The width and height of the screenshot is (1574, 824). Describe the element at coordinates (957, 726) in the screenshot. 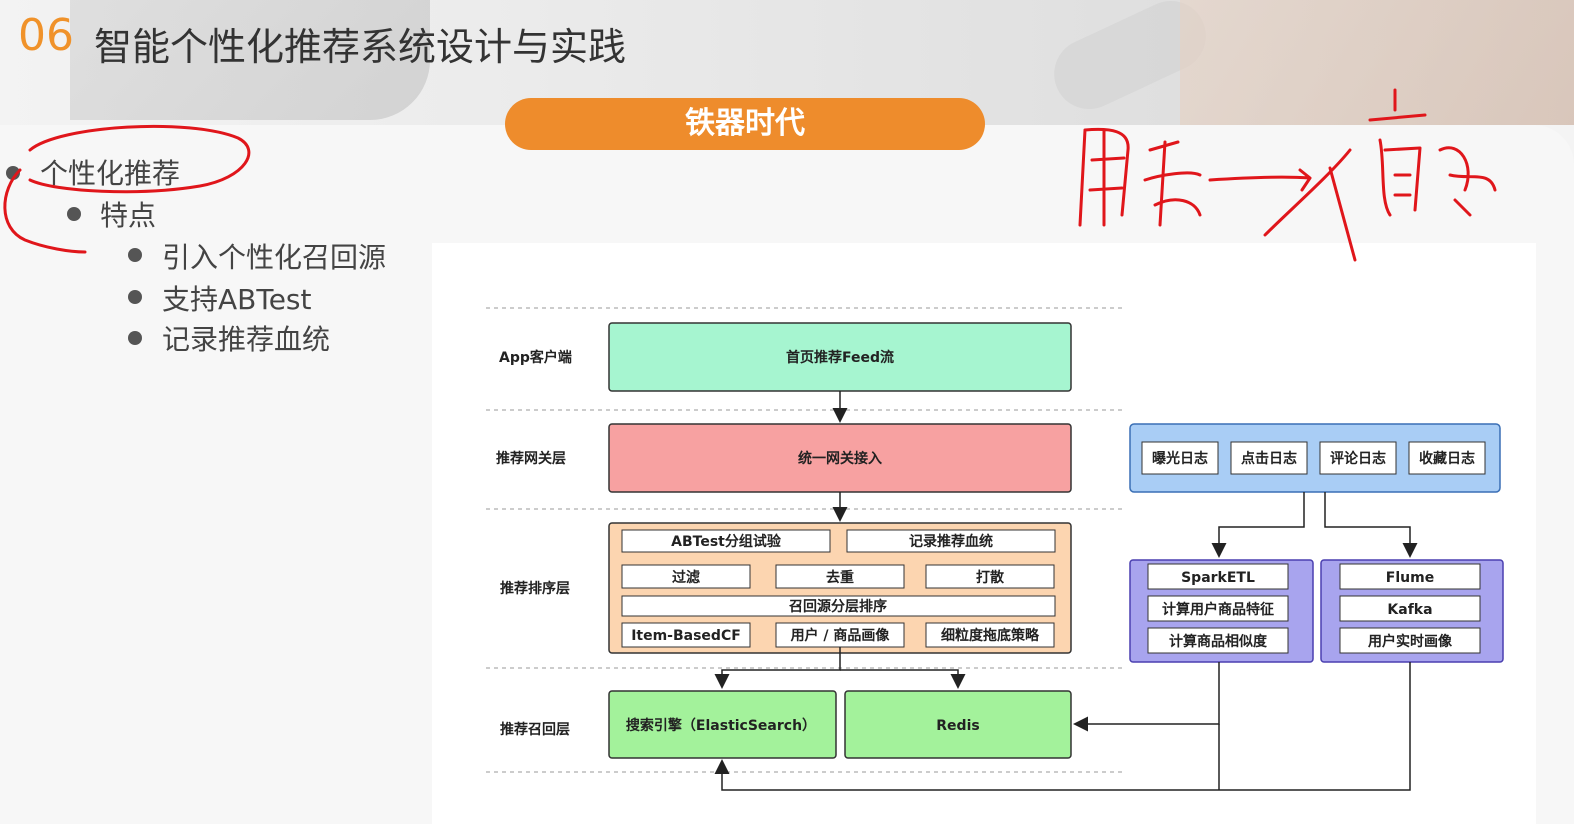

I see `recall-box-redis-label: Redis` at that location.